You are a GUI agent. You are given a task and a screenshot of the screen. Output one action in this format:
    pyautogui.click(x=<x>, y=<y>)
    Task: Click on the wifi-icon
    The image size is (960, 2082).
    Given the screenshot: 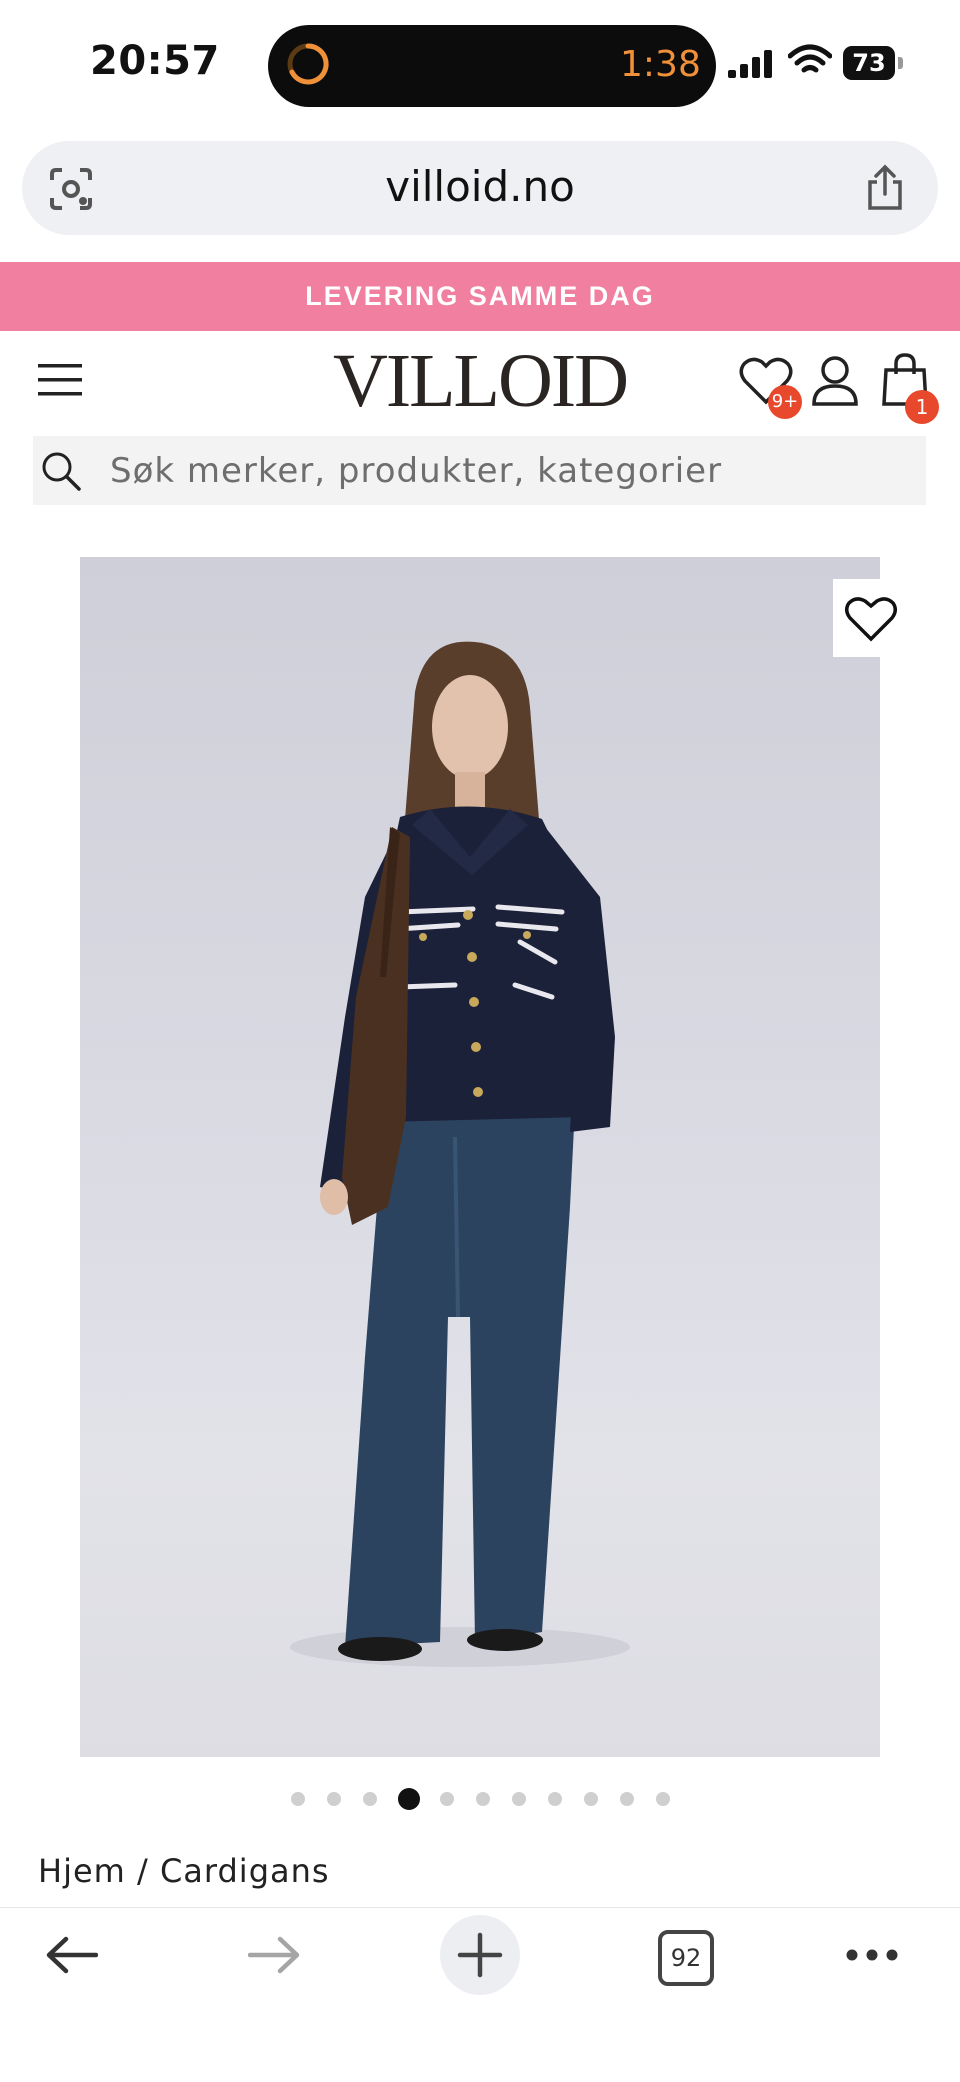 What is the action you would take?
    pyautogui.click(x=810, y=58)
    